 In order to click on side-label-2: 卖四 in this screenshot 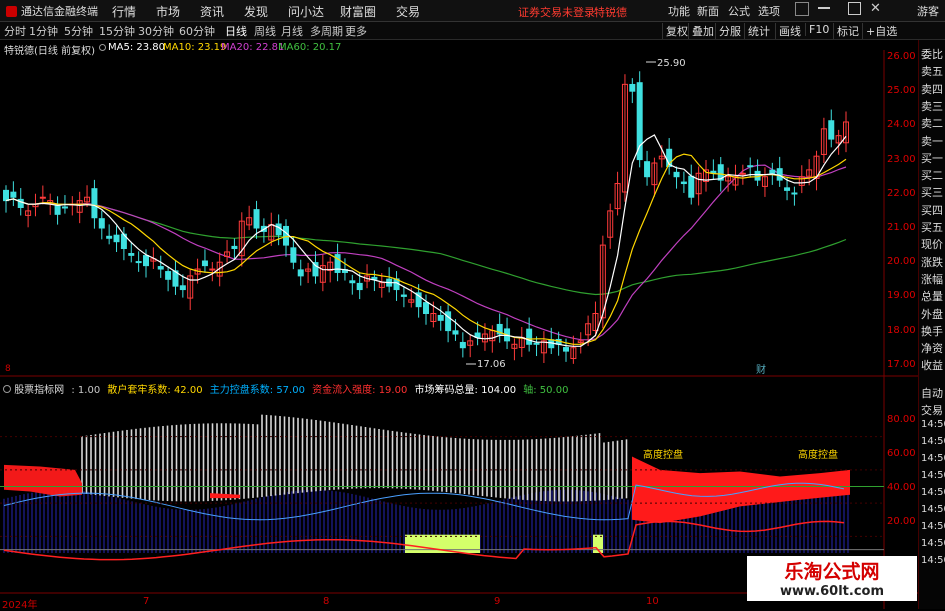, I will do `click(932, 89)`.